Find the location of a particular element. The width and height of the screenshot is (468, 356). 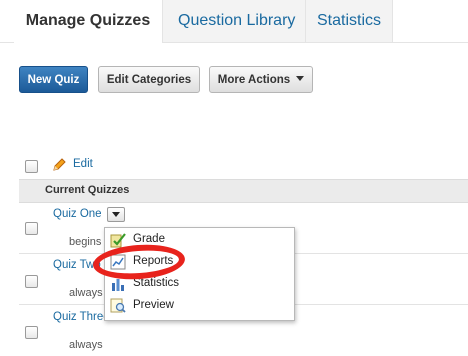

row-checkbox-quiz-two is located at coordinates (31, 281).